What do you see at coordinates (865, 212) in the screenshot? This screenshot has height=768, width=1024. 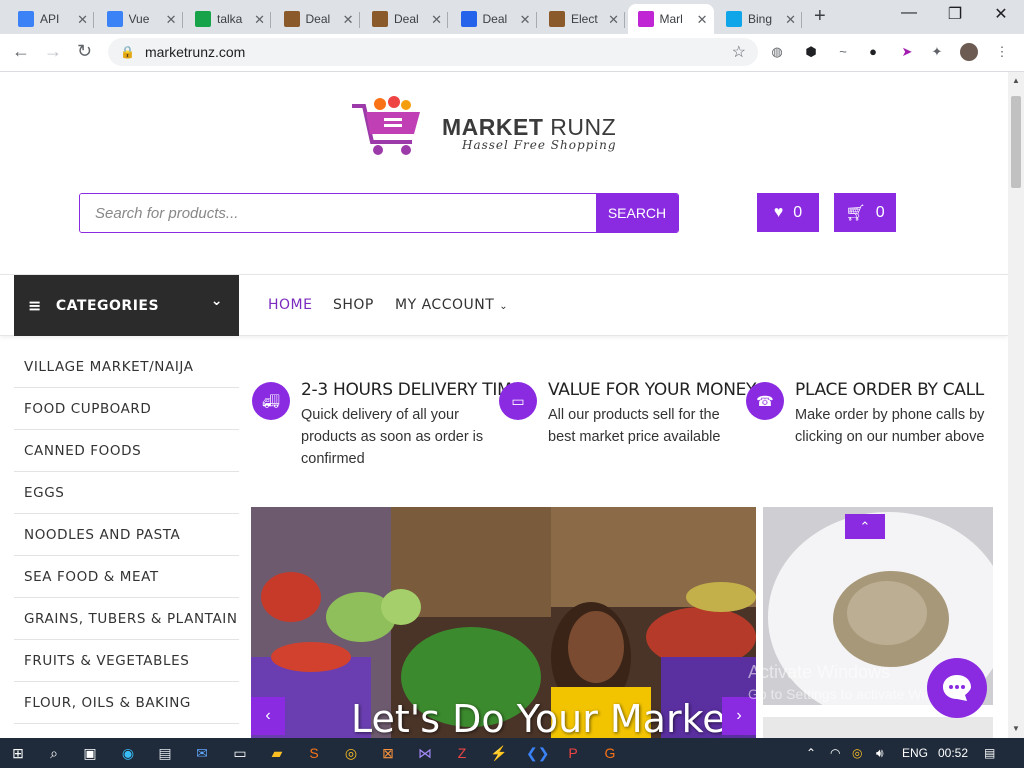 I see `cart-button: 🛒︎ 0` at bounding box center [865, 212].